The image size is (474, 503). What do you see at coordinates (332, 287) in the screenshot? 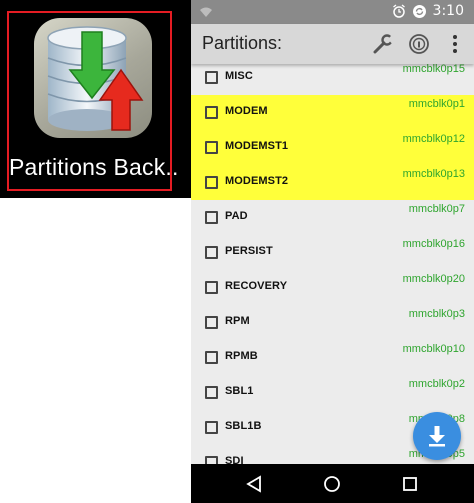
I see `list-item: RECOVERY mmcblk0p20` at bounding box center [332, 287].